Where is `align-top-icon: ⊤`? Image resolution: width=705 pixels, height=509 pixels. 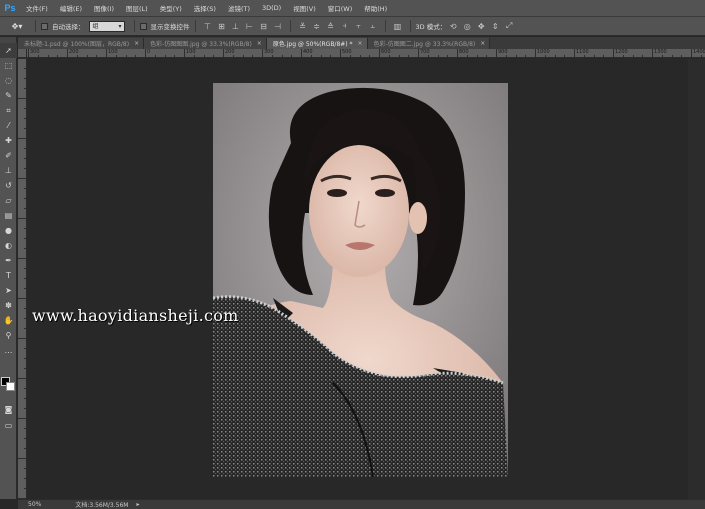 align-top-icon: ⊤ is located at coordinates (208, 26).